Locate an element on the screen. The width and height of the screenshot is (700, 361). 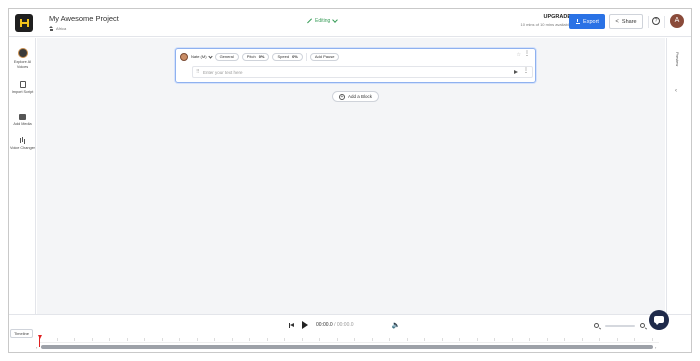
add-pause-button: Add Pause is located at coordinates (324, 56).